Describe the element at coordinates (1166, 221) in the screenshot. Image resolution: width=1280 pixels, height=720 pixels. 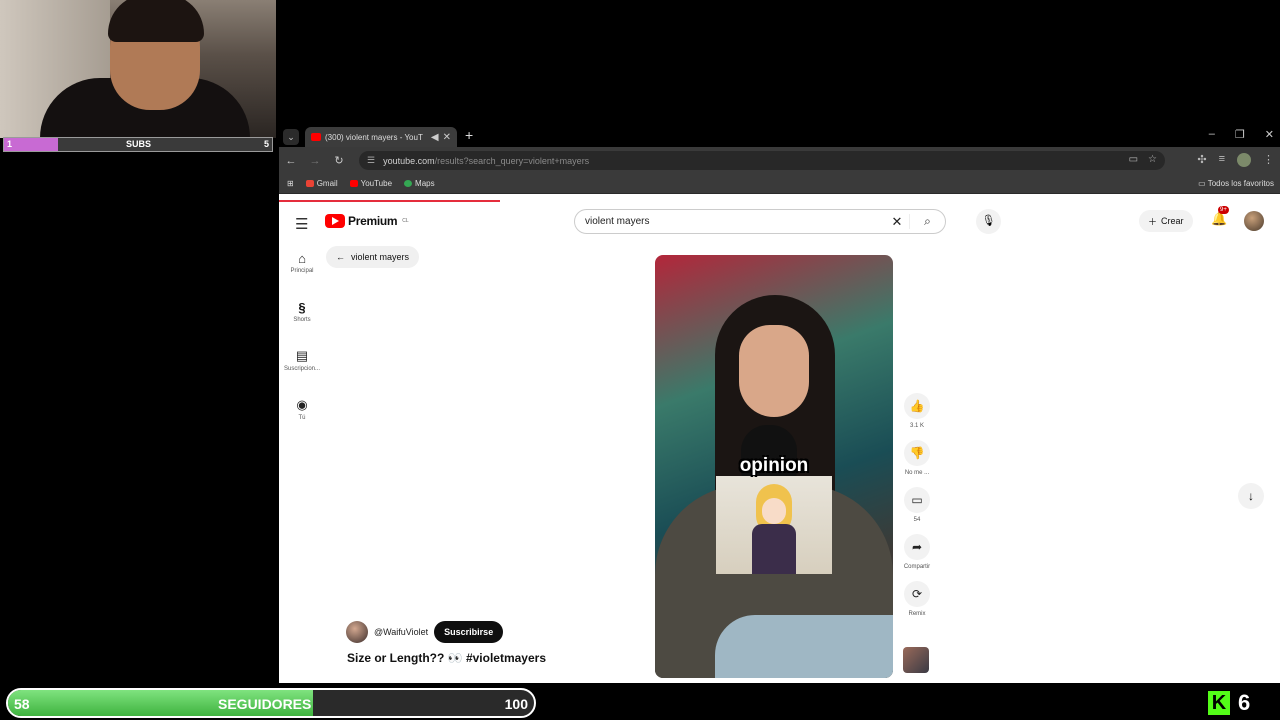
I see `create-button: ＋ Crear` at that location.